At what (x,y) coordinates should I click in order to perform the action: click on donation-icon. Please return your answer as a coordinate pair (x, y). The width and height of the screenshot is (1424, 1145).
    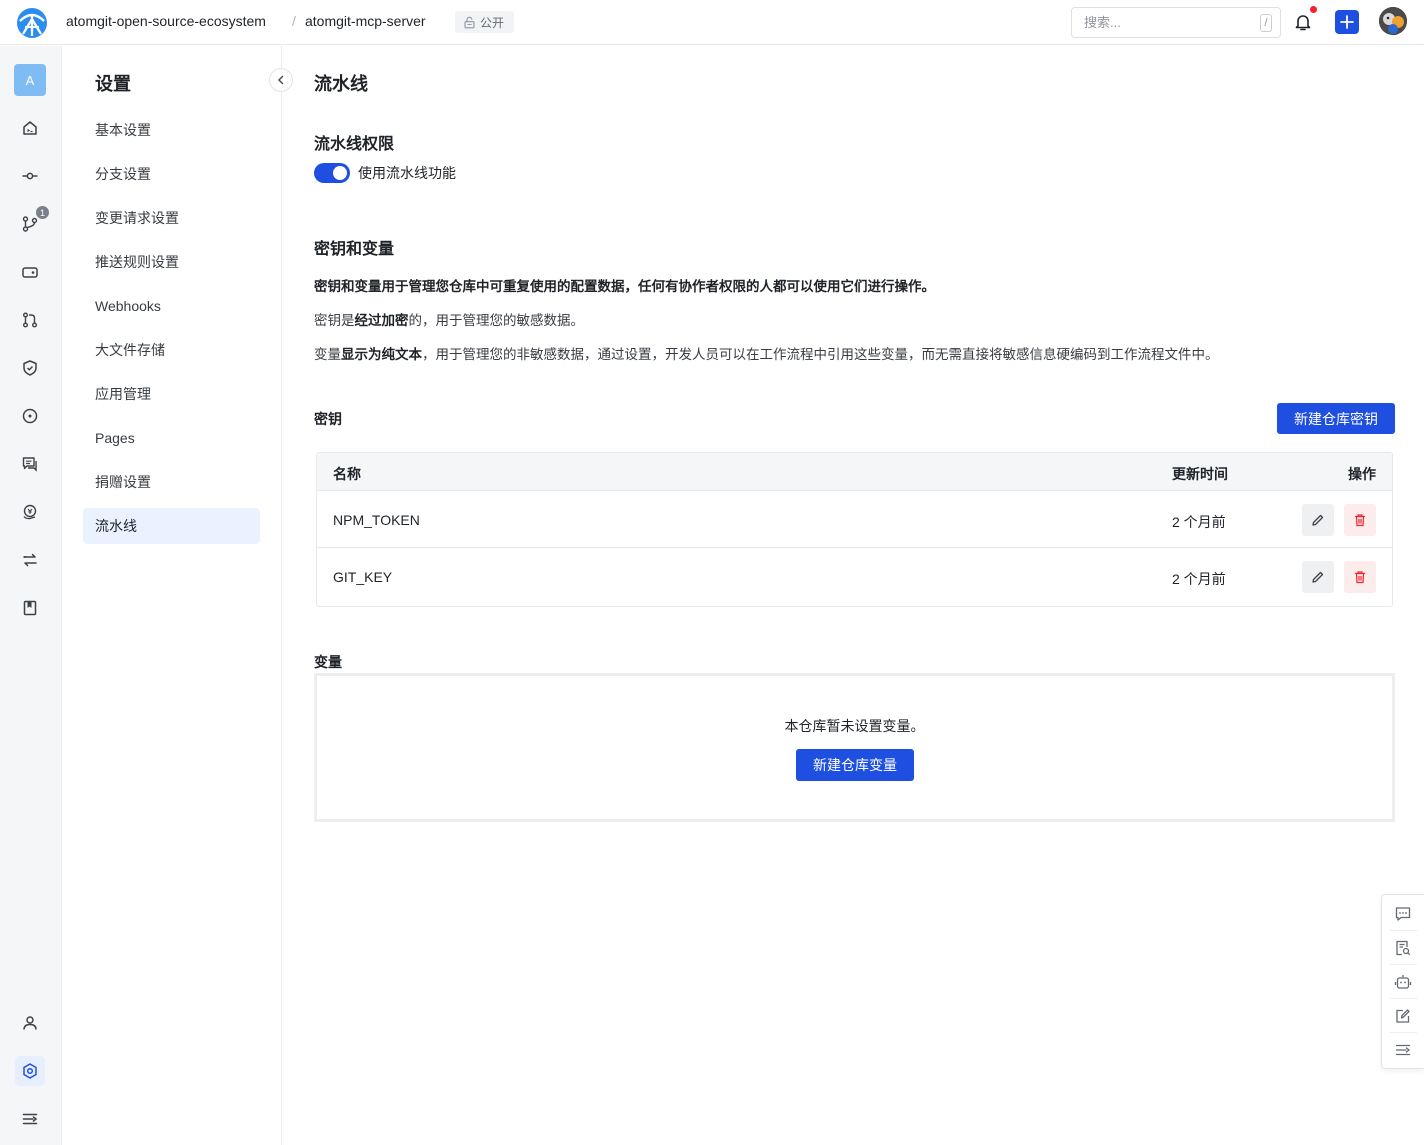
    Looking at the image, I should click on (30, 512).